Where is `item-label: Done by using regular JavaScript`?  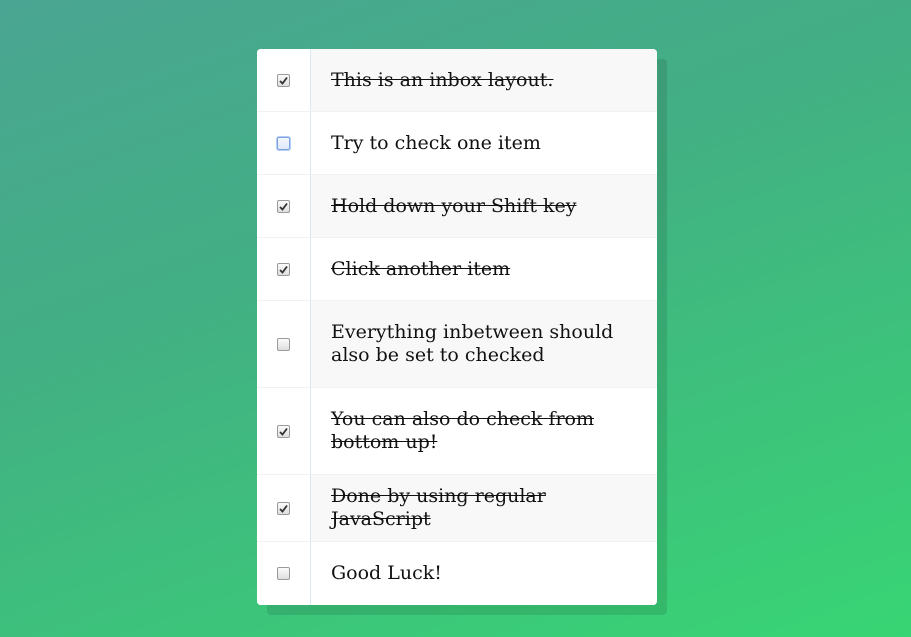
item-label: Done by using regular JavaScript is located at coordinates (438, 507).